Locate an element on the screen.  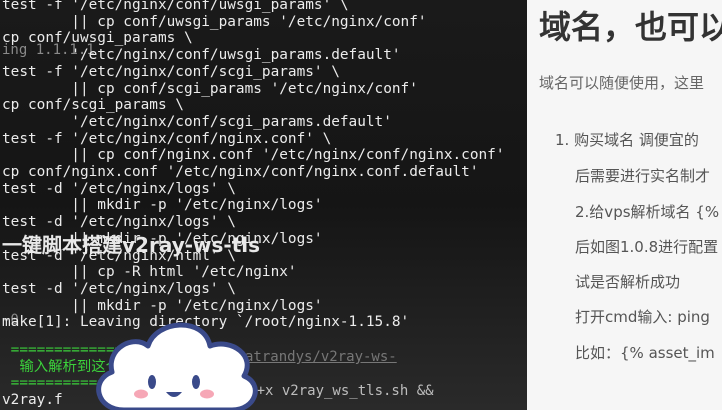
blog-step-2-cont: 后如图1.0.8进行配置 is located at coordinates (647, 247).